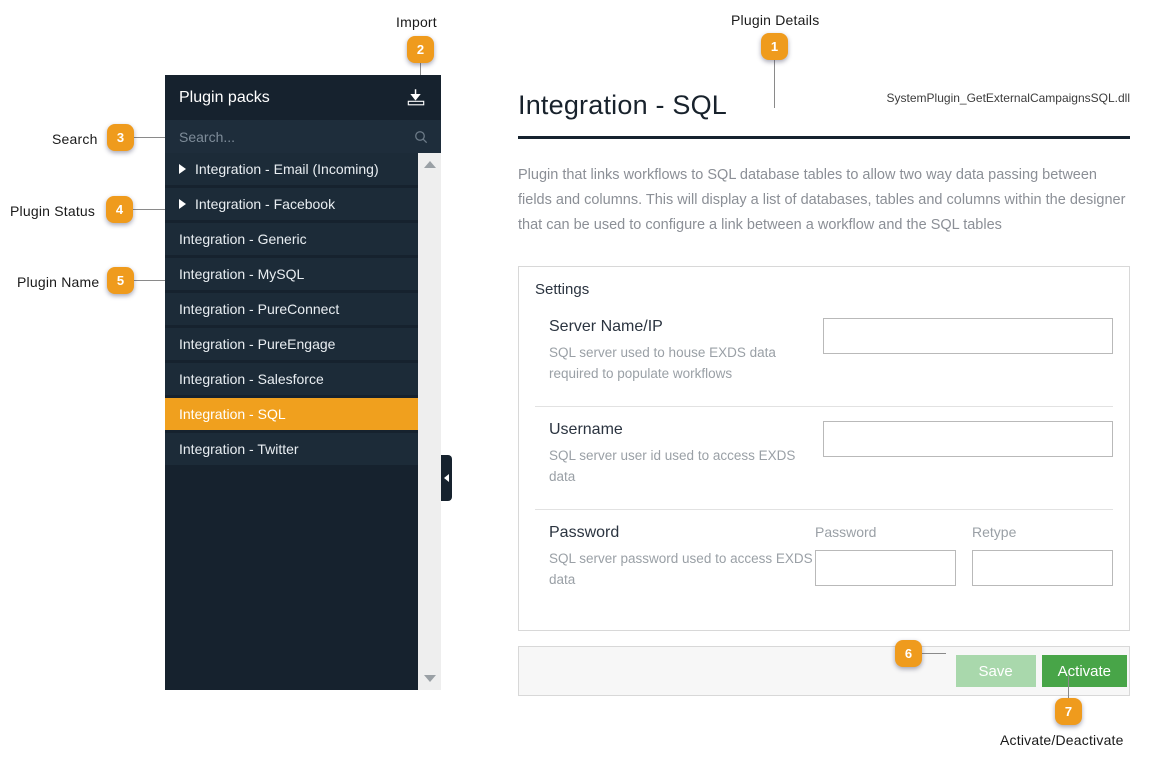 This screenshot has height=763, width=1151. Describe the element at coordinates (606, 326) in the screenshot. I see `setting-label: Server Name/IP` at that location.